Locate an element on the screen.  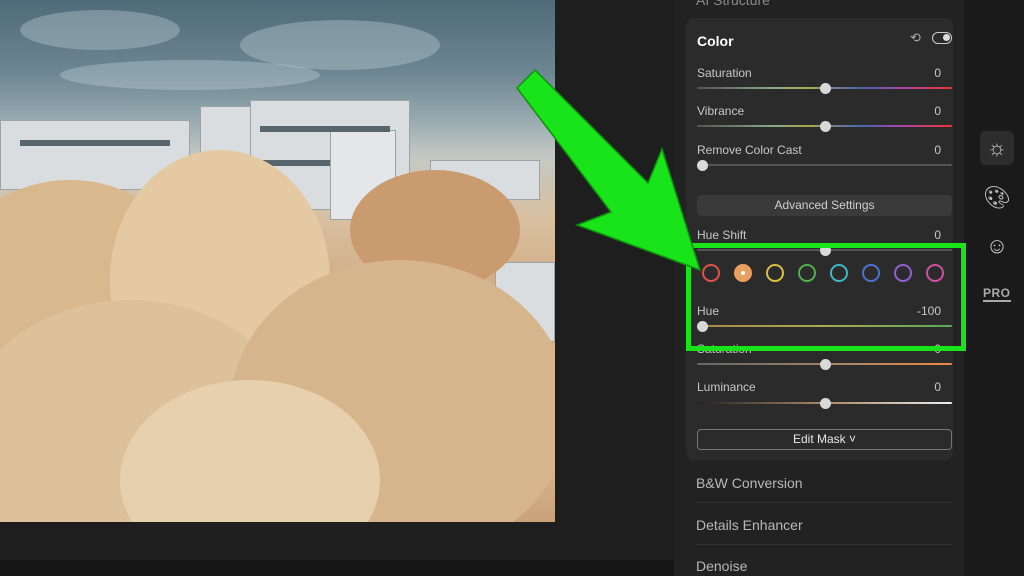
color-title: Color is located at coordinates (715, 41).